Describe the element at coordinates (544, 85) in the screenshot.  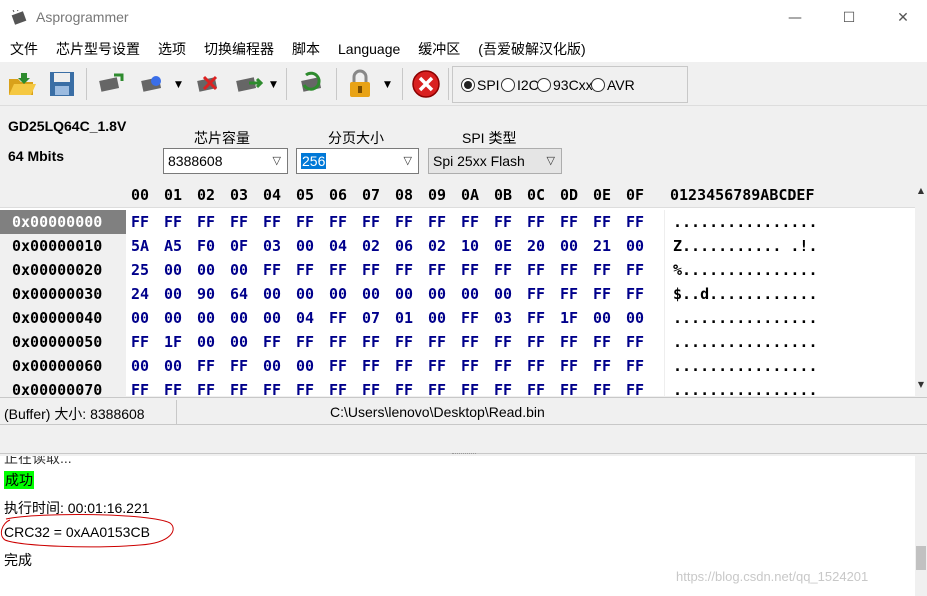
I see `radio-93cxx-dot` at that location.